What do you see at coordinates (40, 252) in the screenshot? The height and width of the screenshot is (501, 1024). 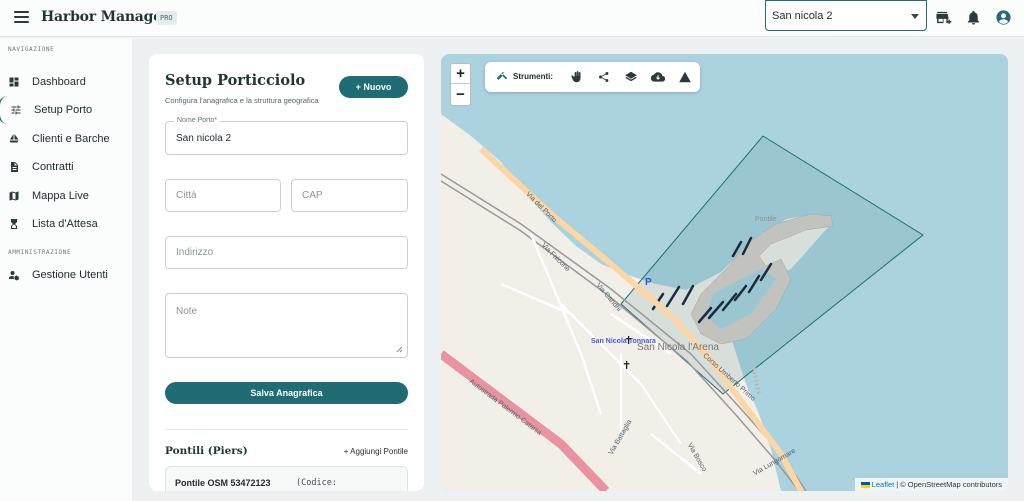 I see `section-label-admin: AMMINISTRAZIONE` at bounding box center [40, 252].